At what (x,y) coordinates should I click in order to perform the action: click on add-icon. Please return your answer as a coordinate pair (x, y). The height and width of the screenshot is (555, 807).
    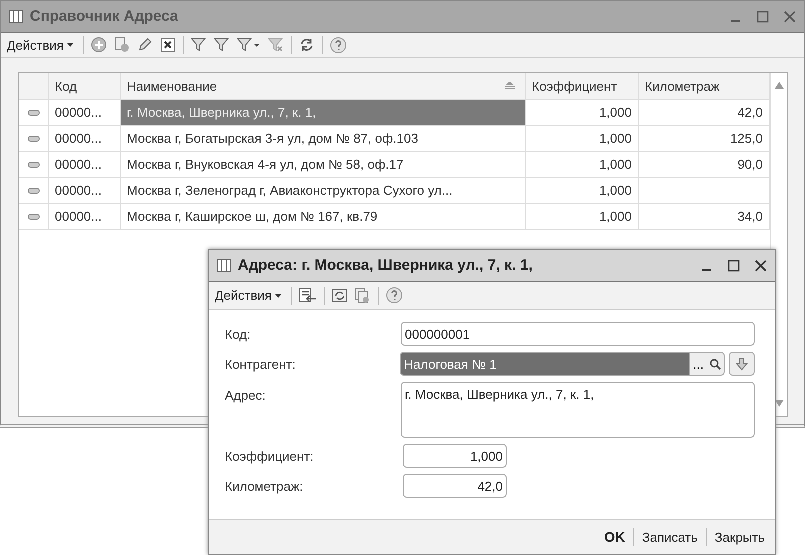
    Looking at the image, I should click on (98, 45).